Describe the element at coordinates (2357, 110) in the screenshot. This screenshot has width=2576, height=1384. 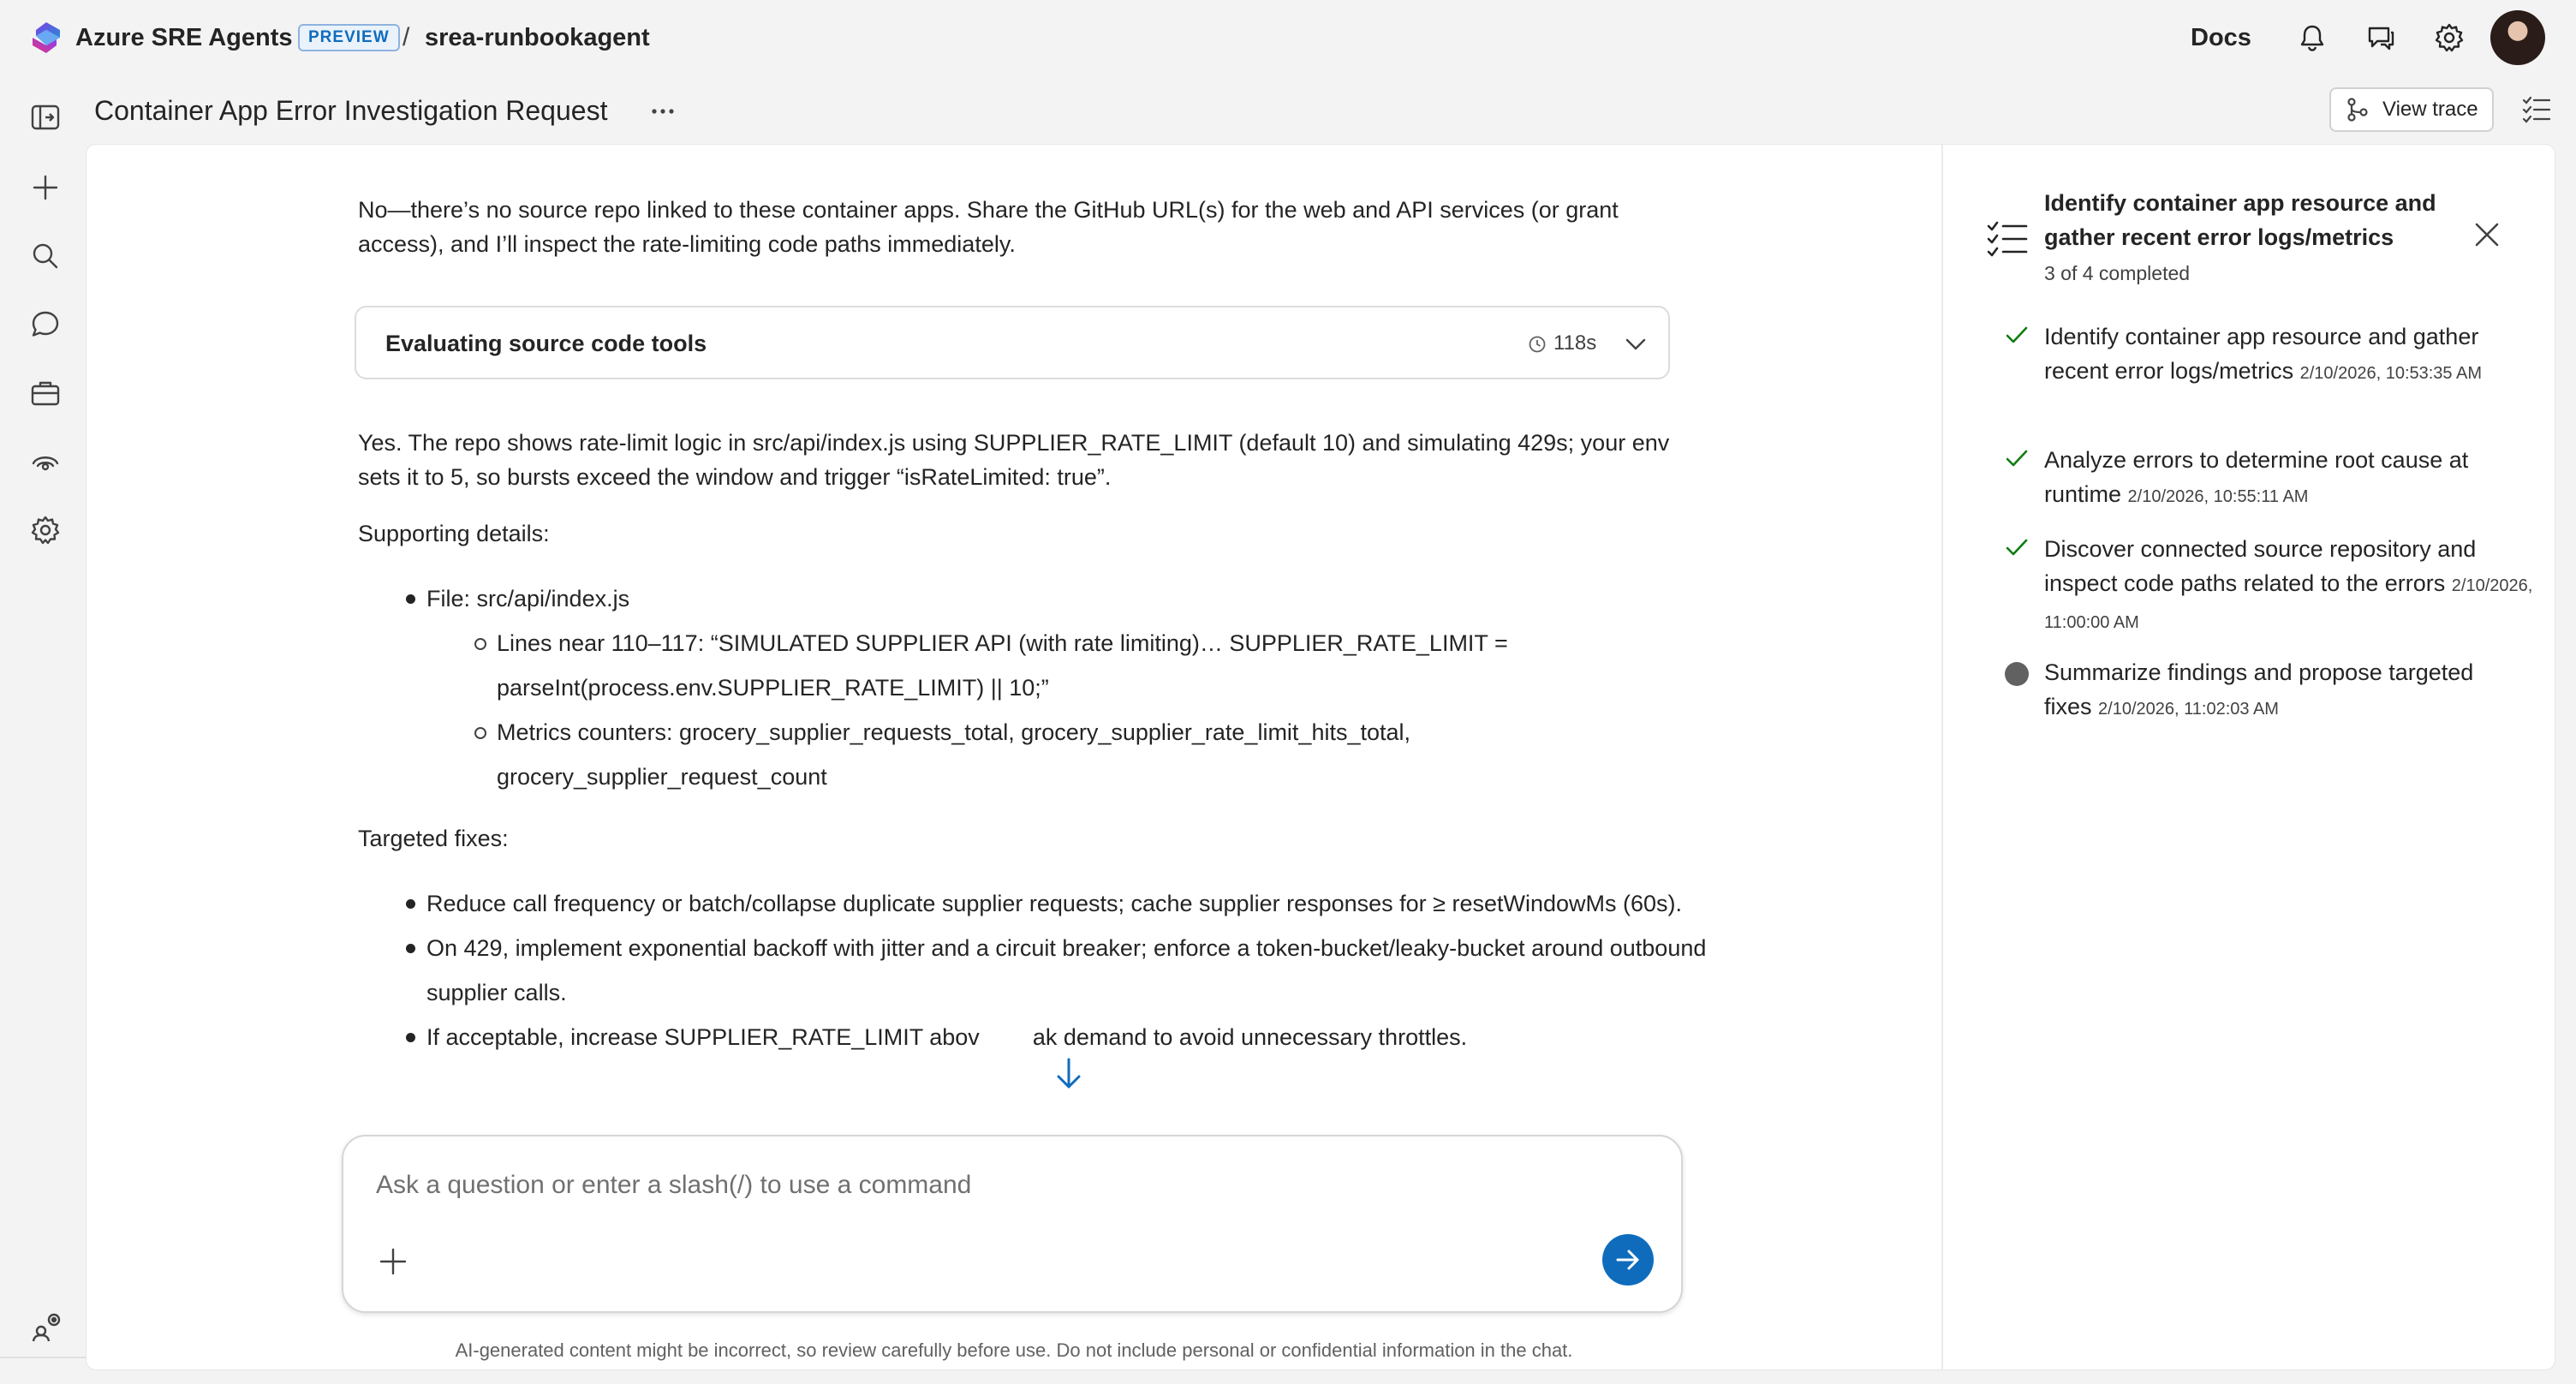
I see `trace-icon` at that location.